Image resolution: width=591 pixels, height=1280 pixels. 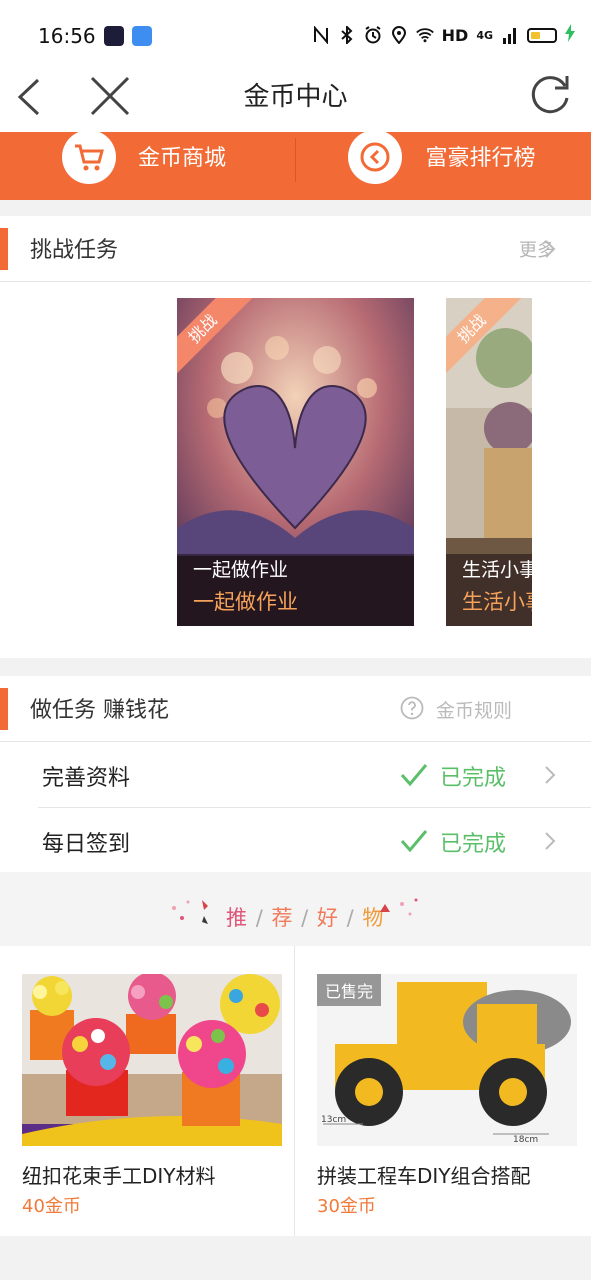 I want to click on card-subtitle: 生活小事, so click(x=497, y=602).